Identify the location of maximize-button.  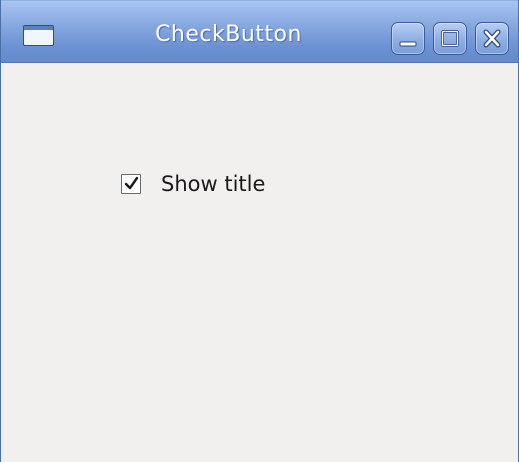
(450, 38).